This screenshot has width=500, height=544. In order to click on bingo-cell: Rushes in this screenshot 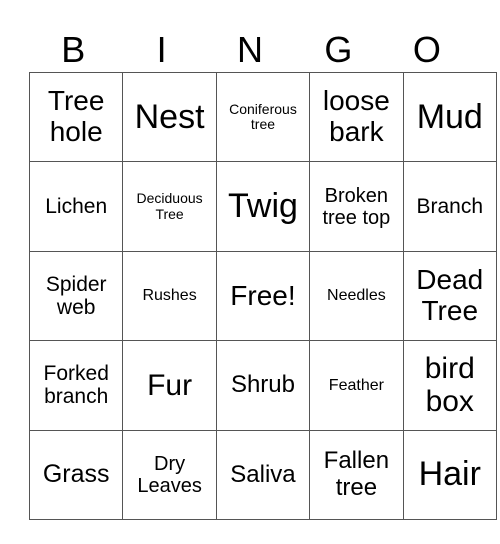, I will do `click(169, 296)`.